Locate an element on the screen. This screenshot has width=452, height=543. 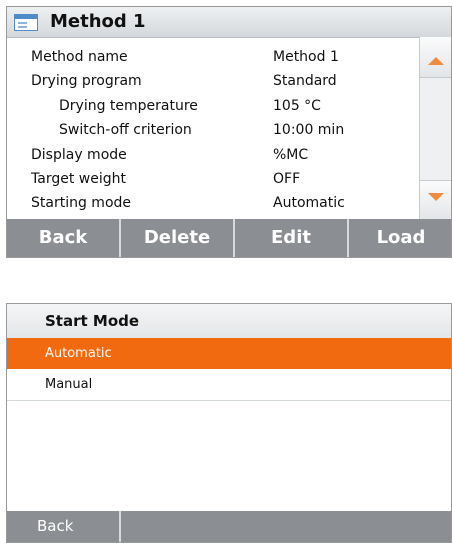
setting-row-method-name: Method name Method 1 is located at coordinates (214, 57).